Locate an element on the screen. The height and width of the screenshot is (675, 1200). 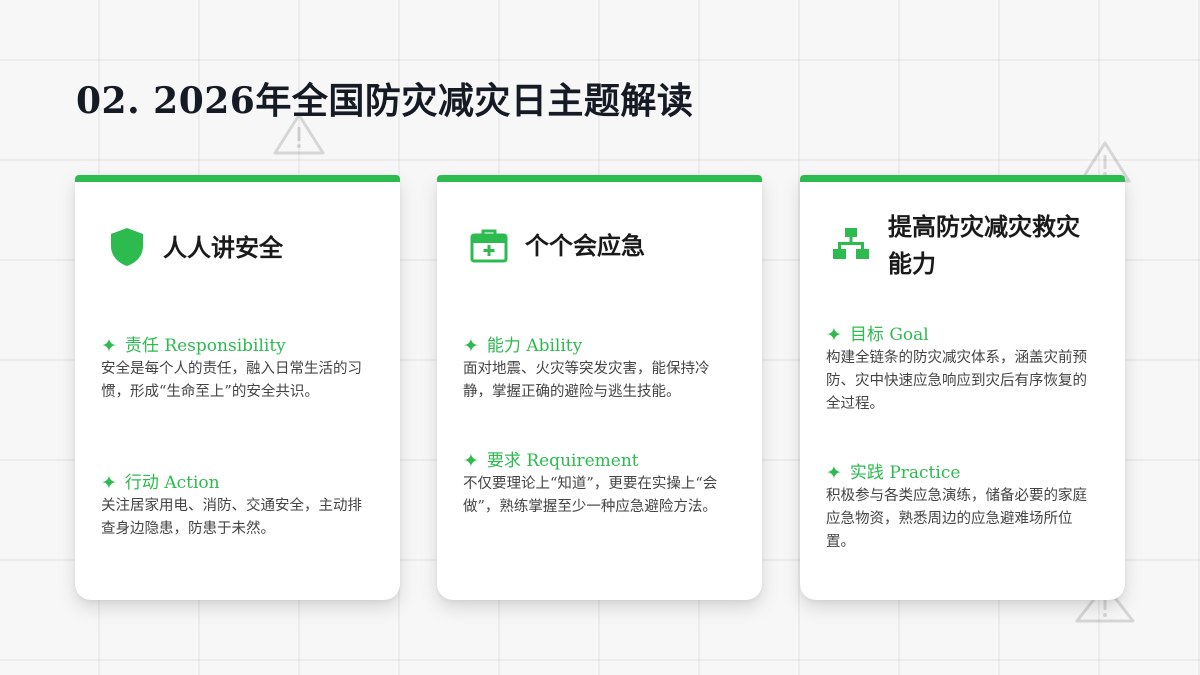
section-heading: 能力 Ability is located at coordinates (534, 346).